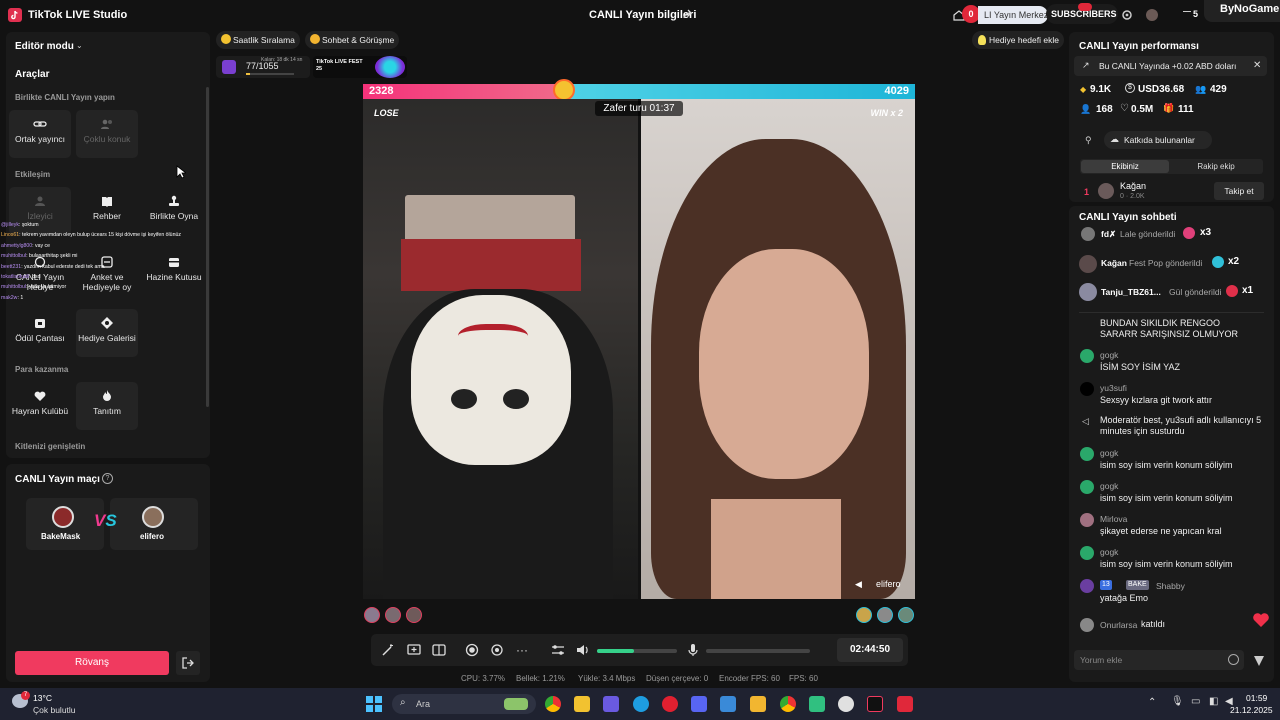  Describe the element at coordinates (860, 584) in the screenshot. I see `speaker-icon: ◀` at that location.